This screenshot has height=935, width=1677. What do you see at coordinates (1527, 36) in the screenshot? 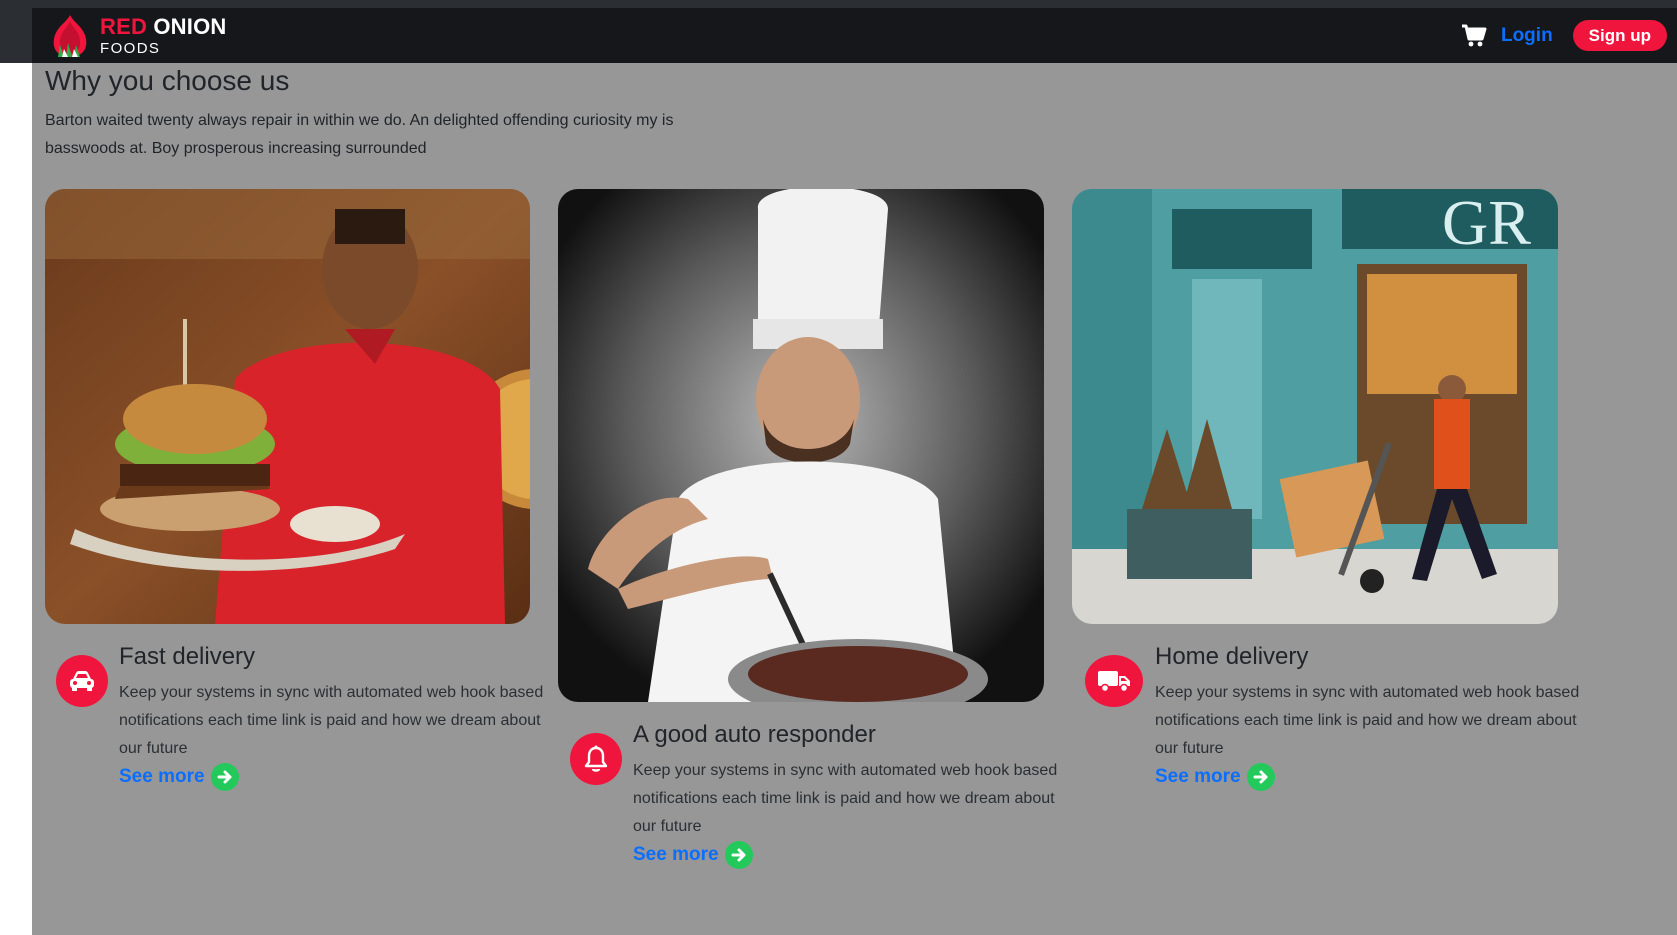
I see `login-link: Login` at bounding box center [1527, 36].